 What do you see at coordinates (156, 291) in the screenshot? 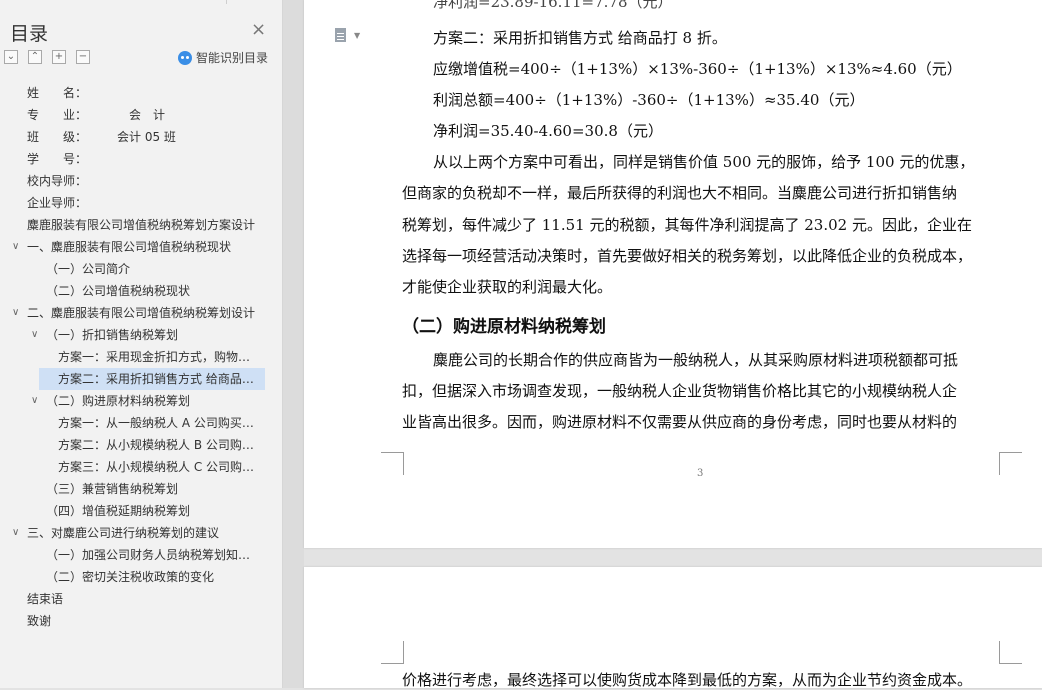
I see `toc-item: （二）公司增值税纳税现状` at bounding box center [156, 291].